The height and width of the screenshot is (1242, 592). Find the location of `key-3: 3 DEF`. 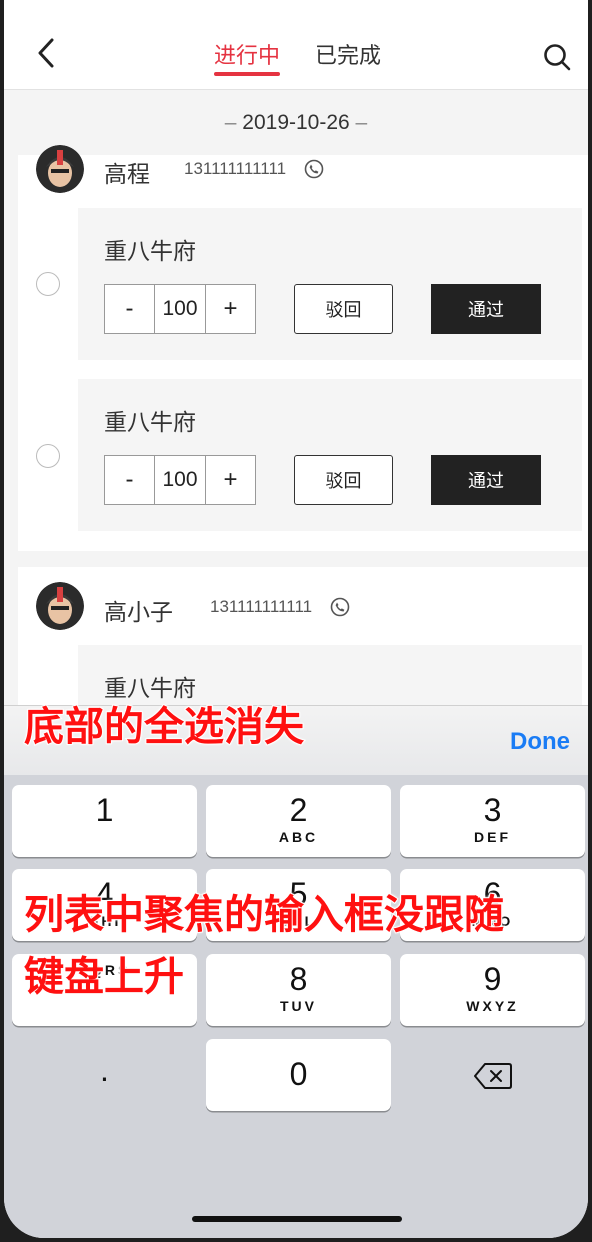

key-3: 3 DEF is located at coordinates (492, 821).